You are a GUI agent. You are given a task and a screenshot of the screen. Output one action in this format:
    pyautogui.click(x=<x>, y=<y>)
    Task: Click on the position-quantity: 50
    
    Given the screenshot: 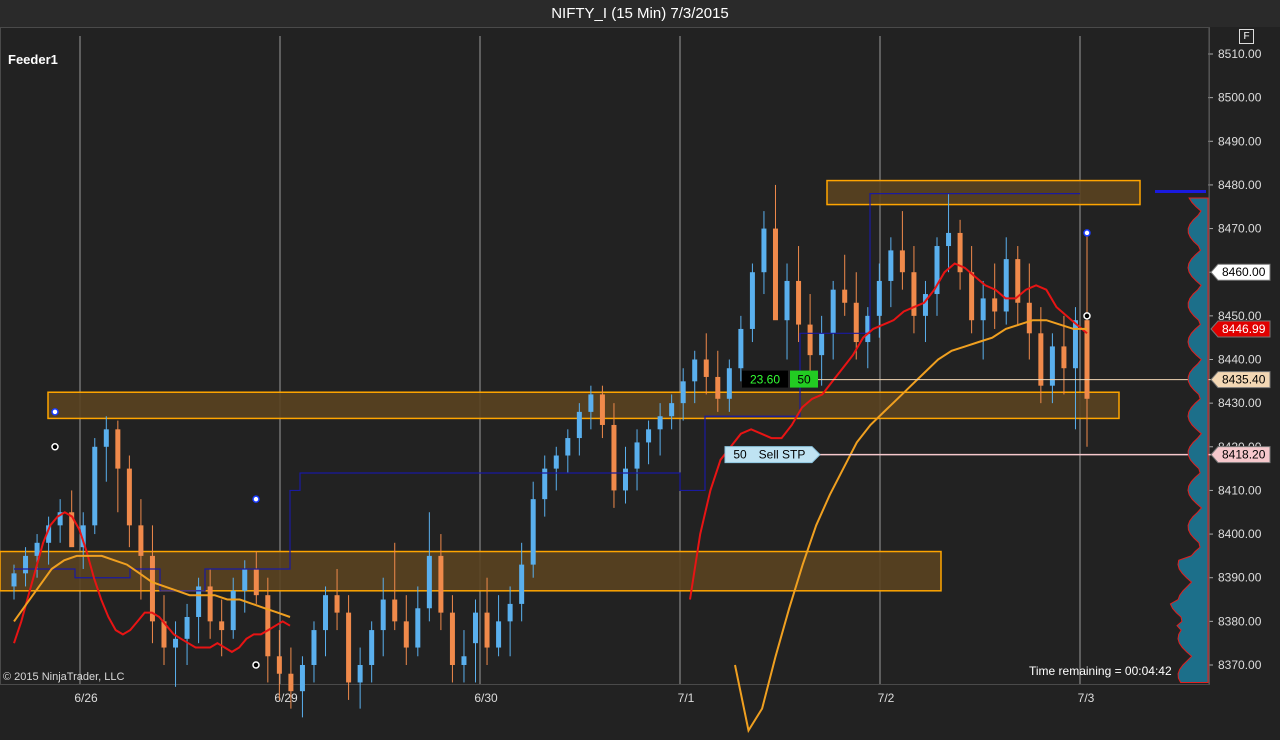 What is the action you would take?
    pyautogui.click(x=804, y=380)
    